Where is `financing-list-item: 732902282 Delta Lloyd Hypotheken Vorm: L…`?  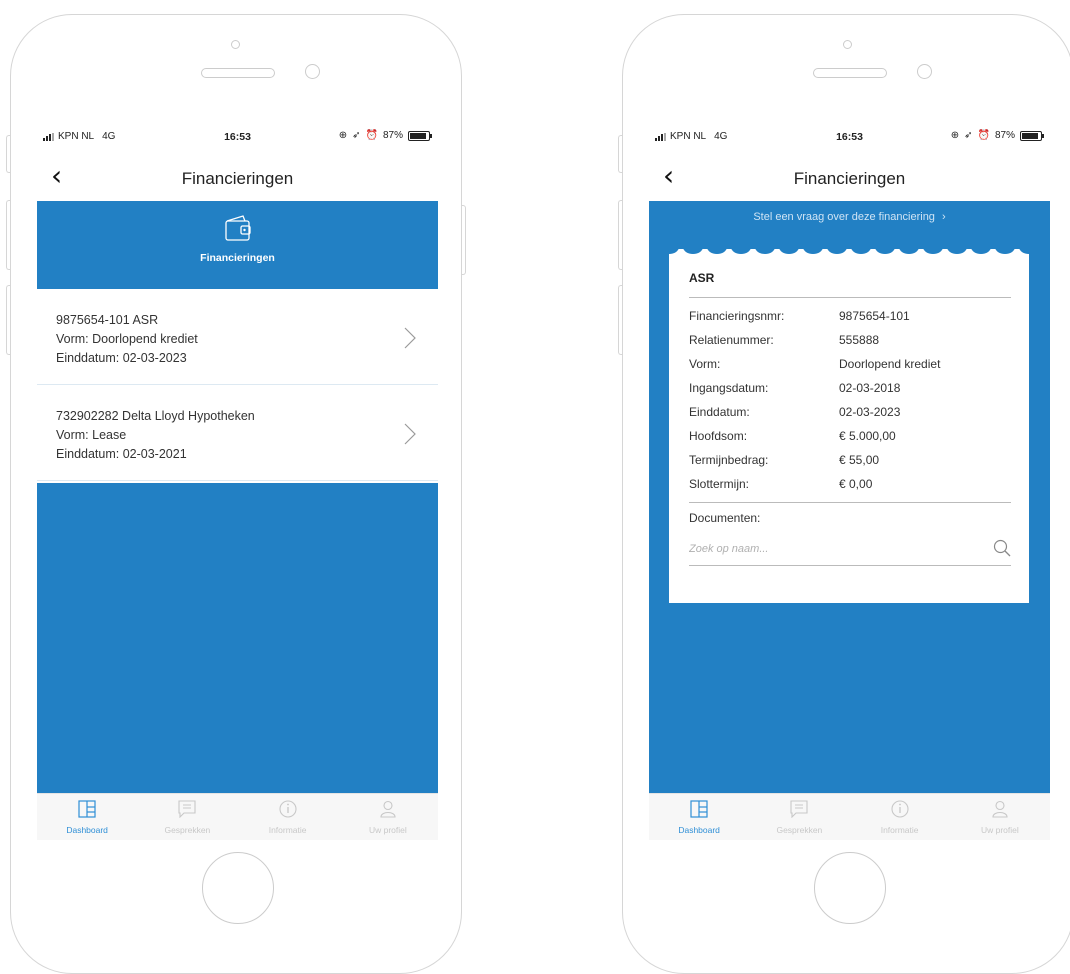
financing-list-item: 732902282 Delta Lloyd Hypotheken Vorm: L… is located at coordinates (237, 433).